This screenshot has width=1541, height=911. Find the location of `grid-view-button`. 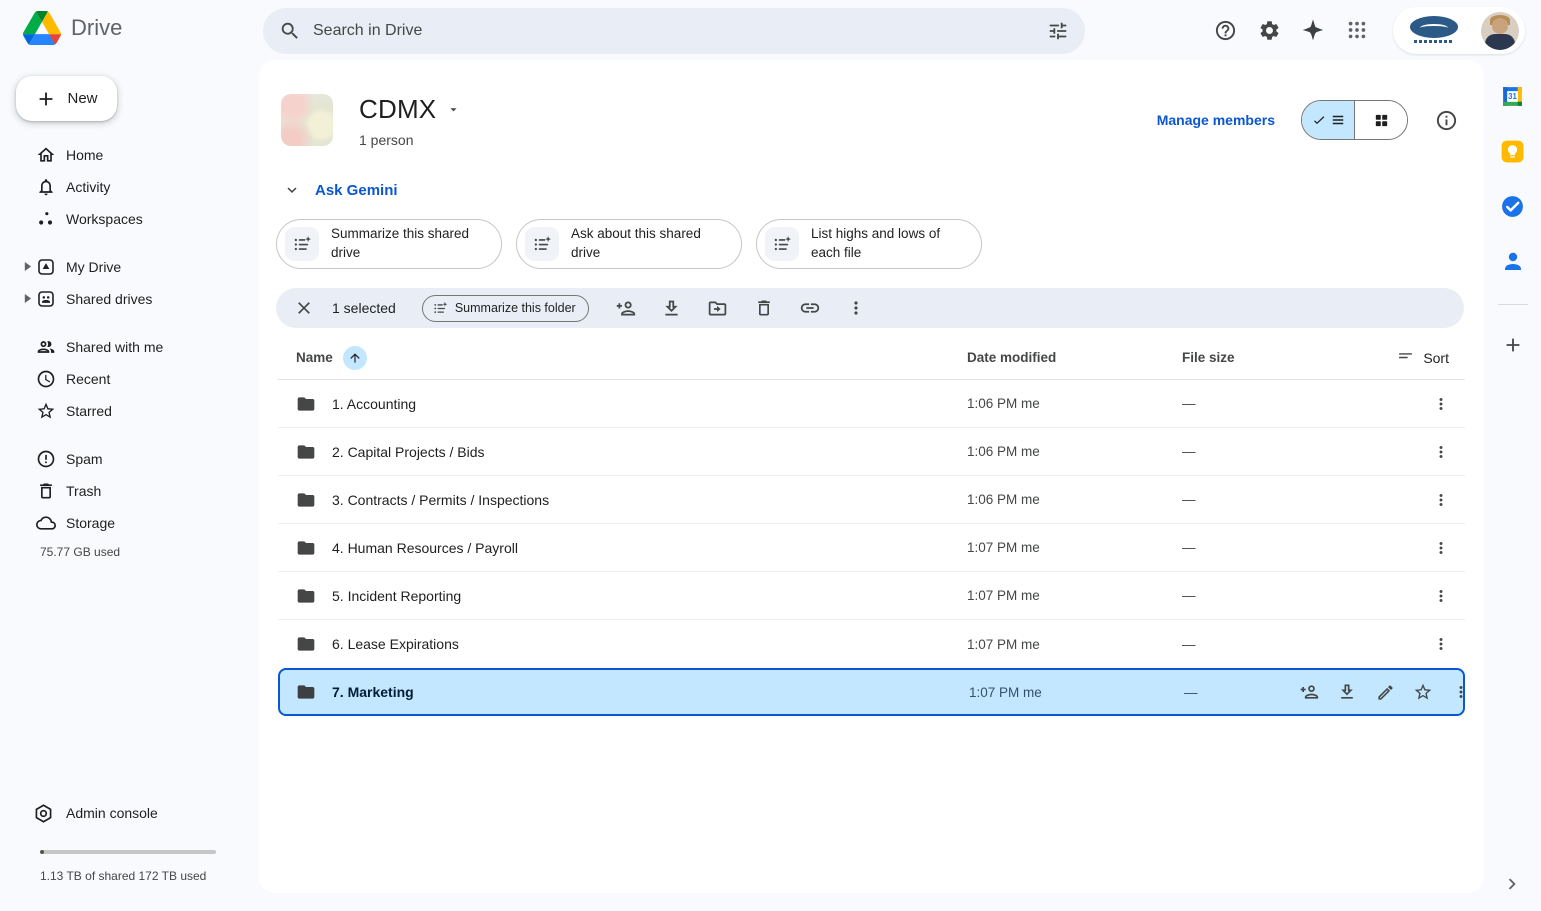

grid-view-button is located at coordinates (1381, 120).